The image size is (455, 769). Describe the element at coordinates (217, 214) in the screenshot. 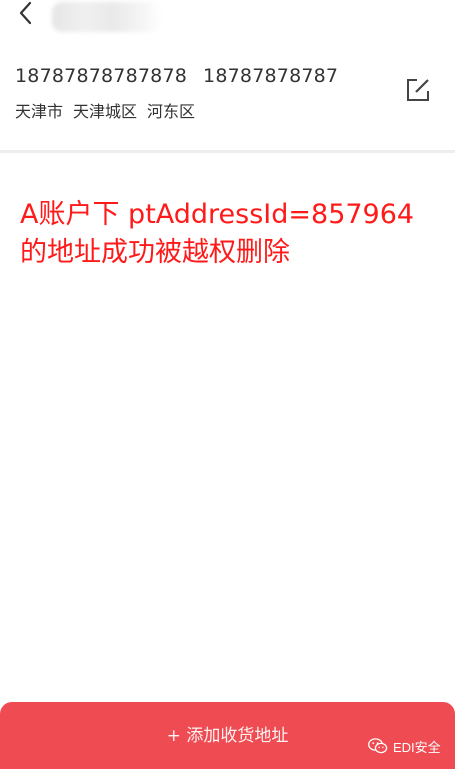

I see `annotation-line-1: A账户下 ptAddressId=857964` at that location.